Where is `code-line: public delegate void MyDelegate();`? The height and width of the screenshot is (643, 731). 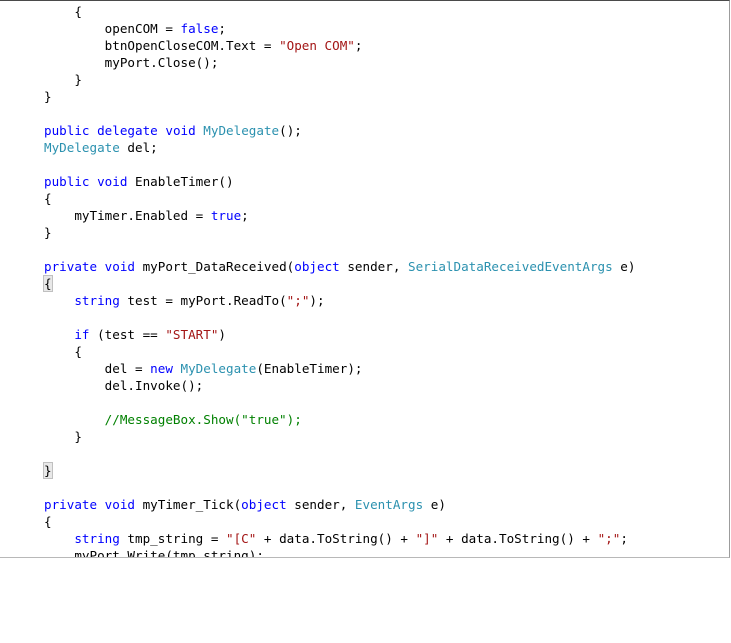
code-line: public delegate void MyDelegate(); is located at coordinates (339, 130).